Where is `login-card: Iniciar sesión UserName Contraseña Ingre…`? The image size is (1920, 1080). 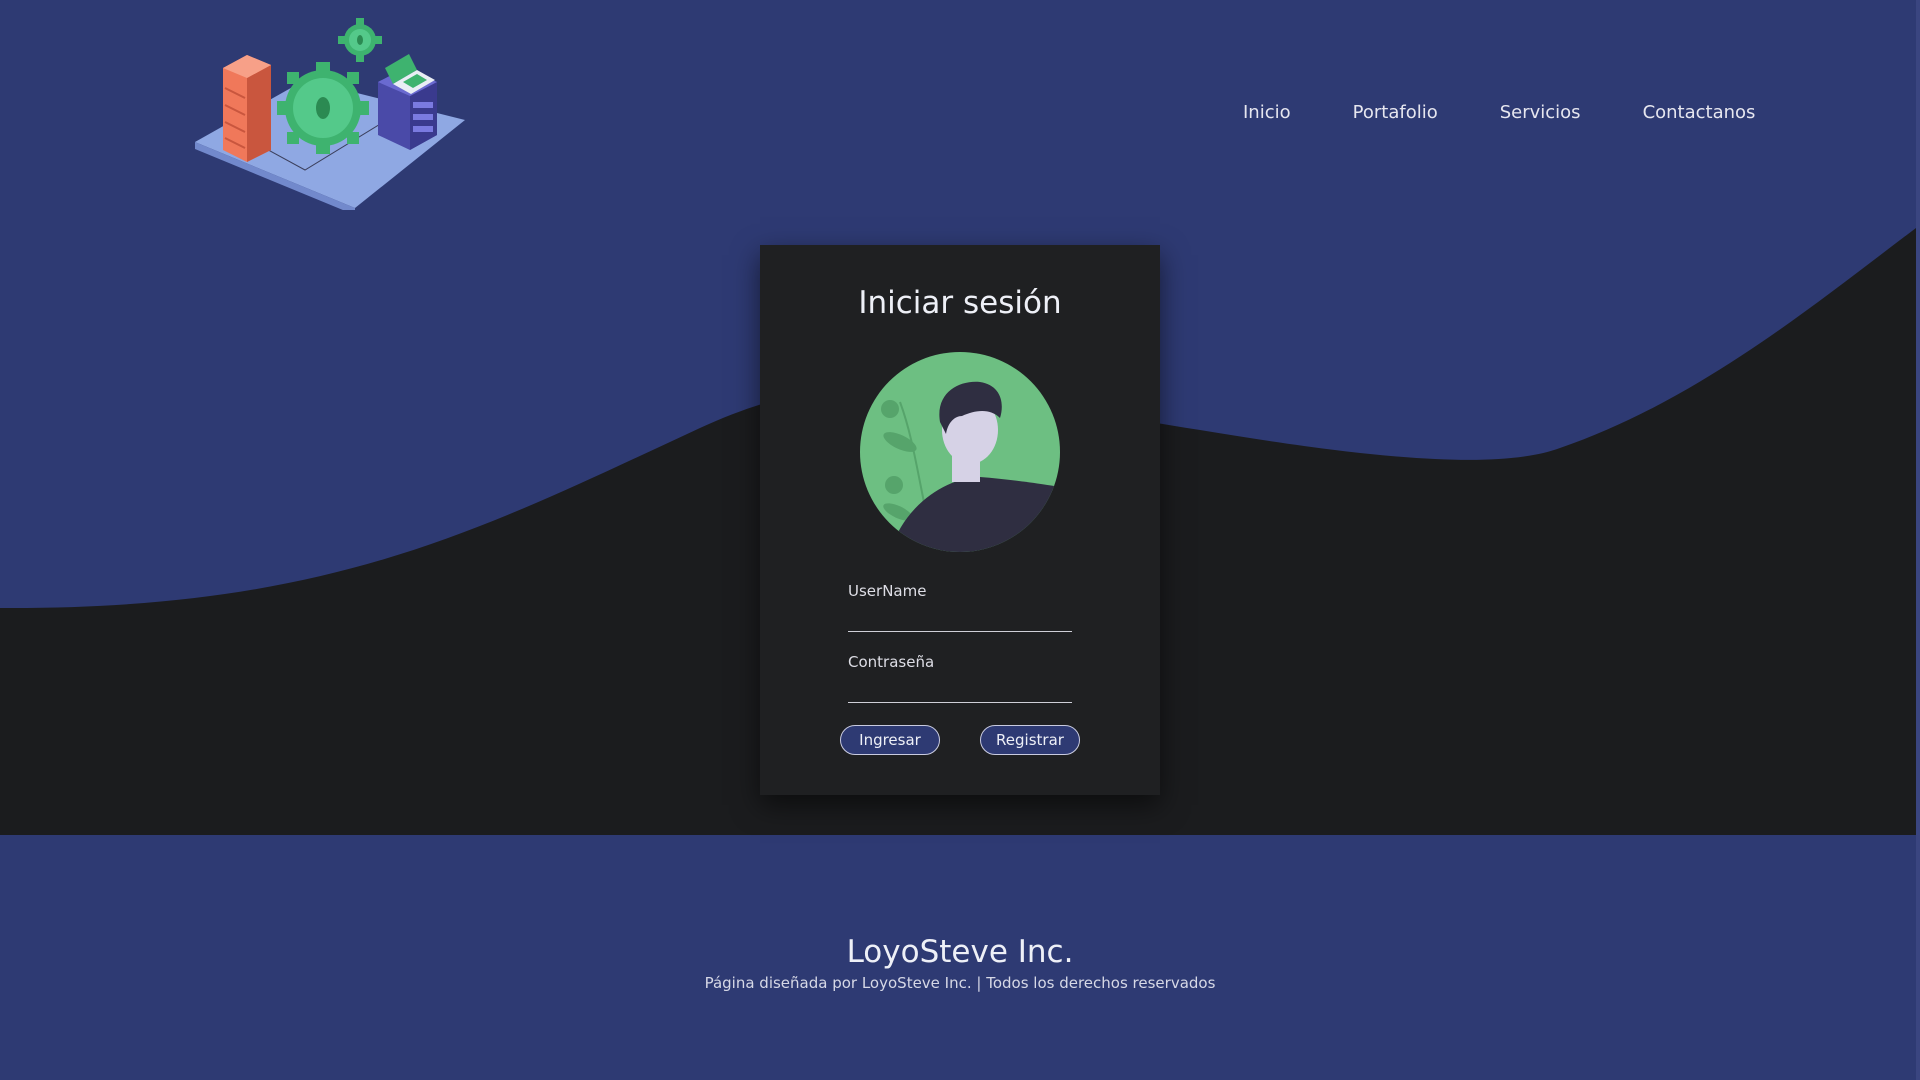 login-card: Iniciar sesión UserName Contraseña Ingre… is located at coordinates (960, 520).